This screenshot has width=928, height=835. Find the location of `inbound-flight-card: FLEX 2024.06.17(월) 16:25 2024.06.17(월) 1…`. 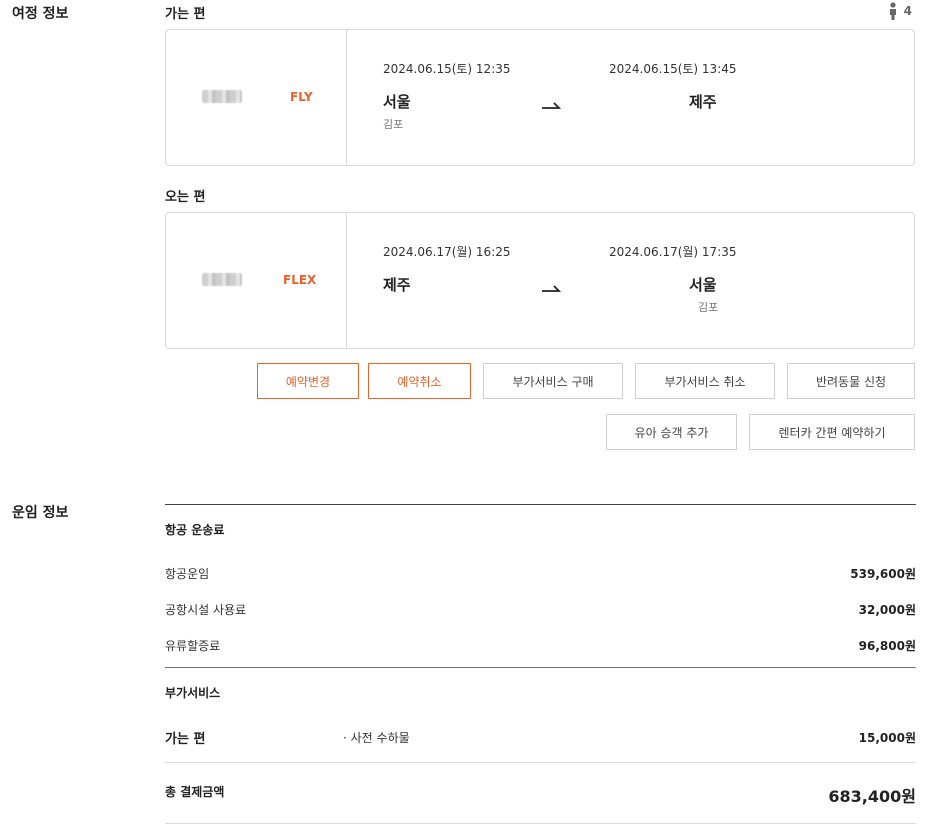

inbound-flight-card: FLEX 2024.06.17(월) 16:25 2024.06.17(월) 1… is located at coordinates (540, 280).